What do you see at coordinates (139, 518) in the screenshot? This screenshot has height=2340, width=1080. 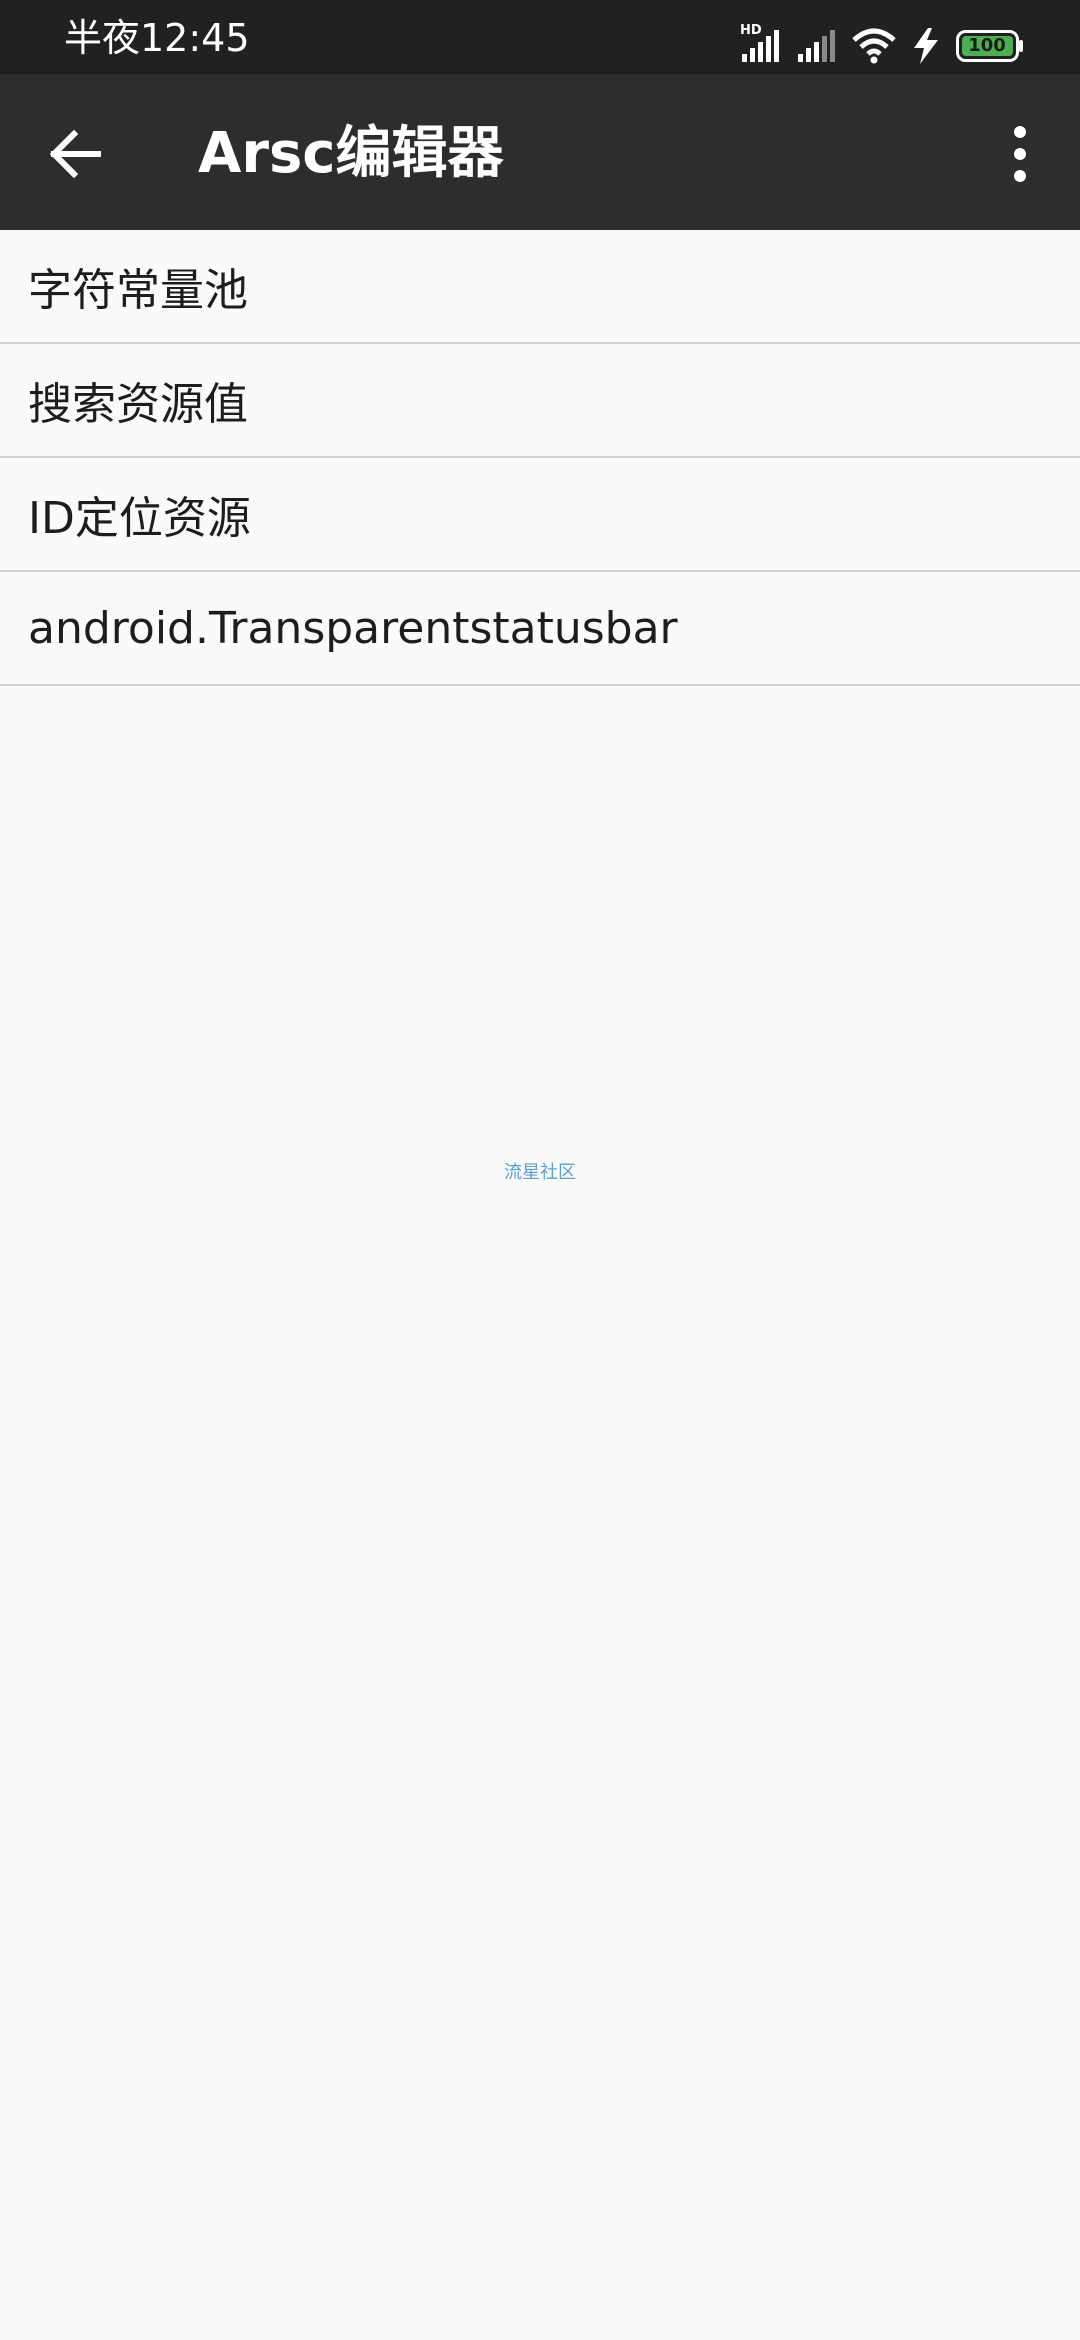 I see `list-item-label: ID定位资源` at bounding box center [139, 518].